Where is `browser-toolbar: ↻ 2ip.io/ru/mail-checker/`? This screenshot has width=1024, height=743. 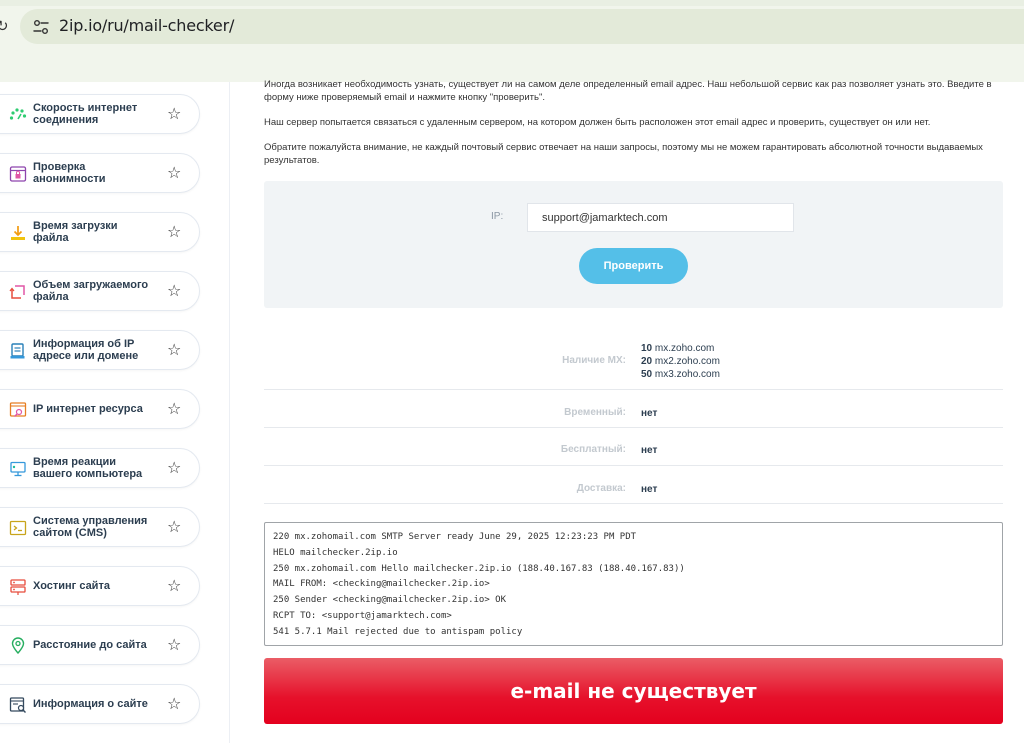
browser-toolbar: ↻ 2ip.io/ru/mail-checker/ is located at coordinates (512, 41).